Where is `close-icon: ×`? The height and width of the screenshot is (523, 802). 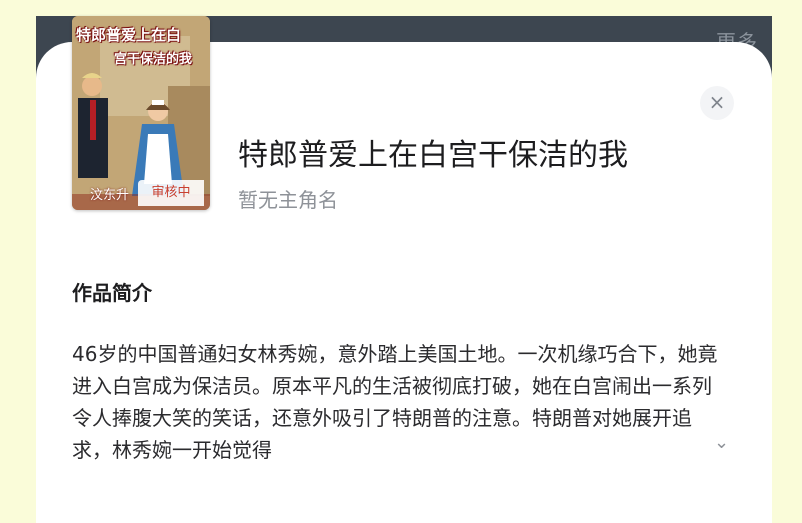
close-icon: × is located at coordinates (717, 102).